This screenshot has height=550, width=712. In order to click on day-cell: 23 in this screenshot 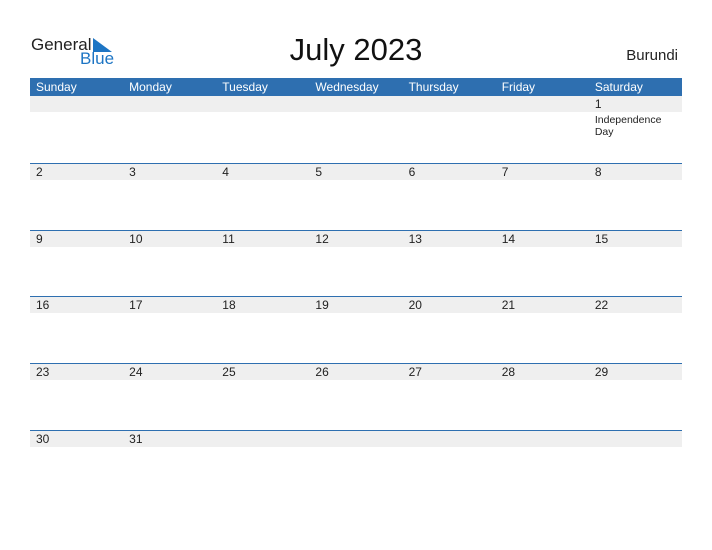, I will do `click(77, 372)`.